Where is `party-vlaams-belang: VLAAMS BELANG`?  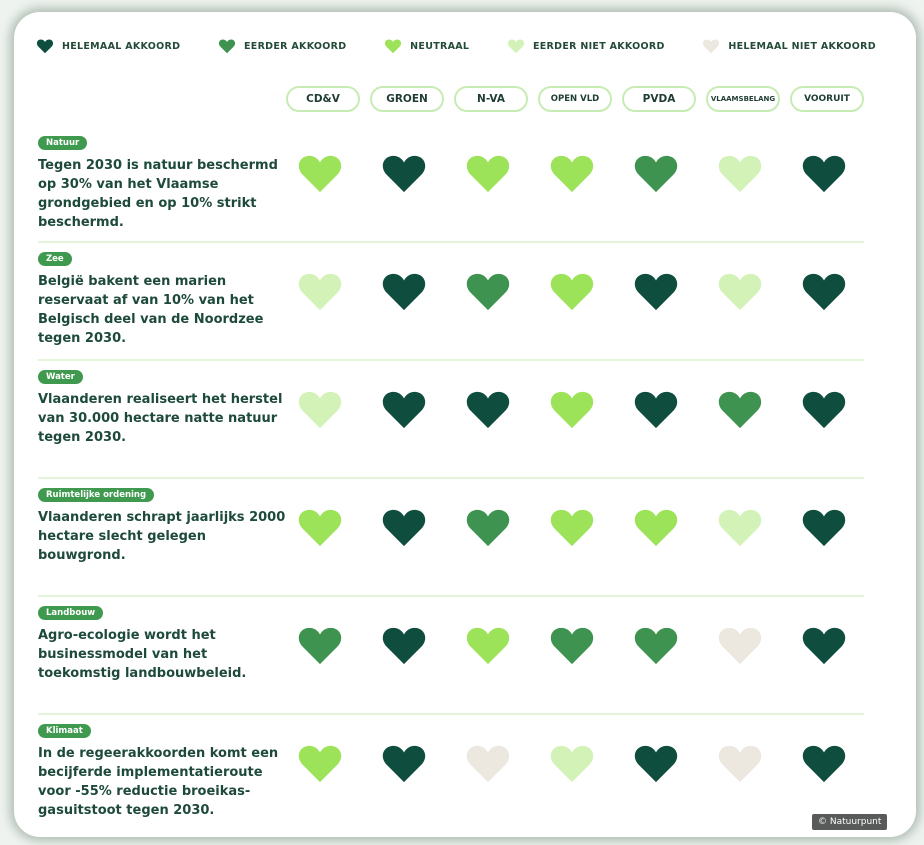
party-vlaams-belang: VLAAMS BELANG is located at coordinates (743, 99).